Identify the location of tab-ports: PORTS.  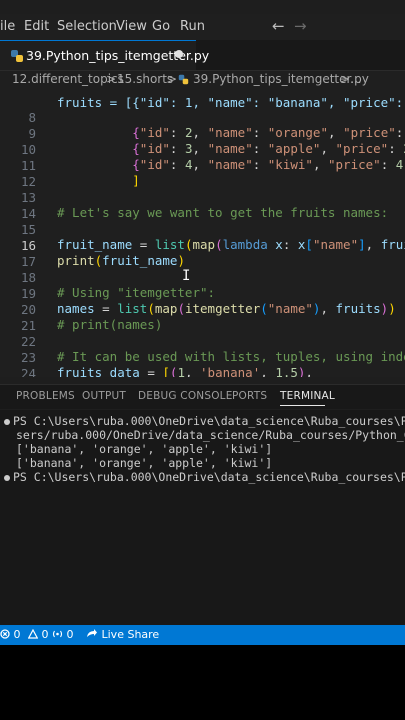
(249, 396).